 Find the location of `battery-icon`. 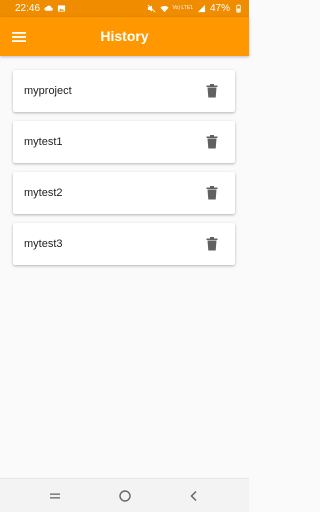

battery-icon is located at coordinates (238, 8).